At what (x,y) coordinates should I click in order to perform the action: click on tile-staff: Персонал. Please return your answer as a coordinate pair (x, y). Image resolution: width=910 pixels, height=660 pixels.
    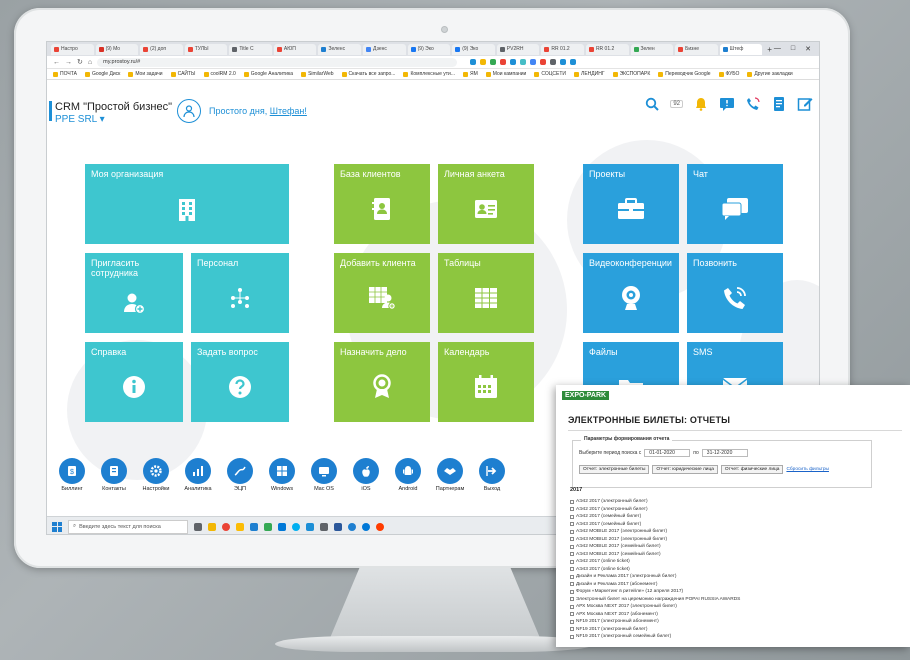
    Looking at the image, I should click on (240, 293).